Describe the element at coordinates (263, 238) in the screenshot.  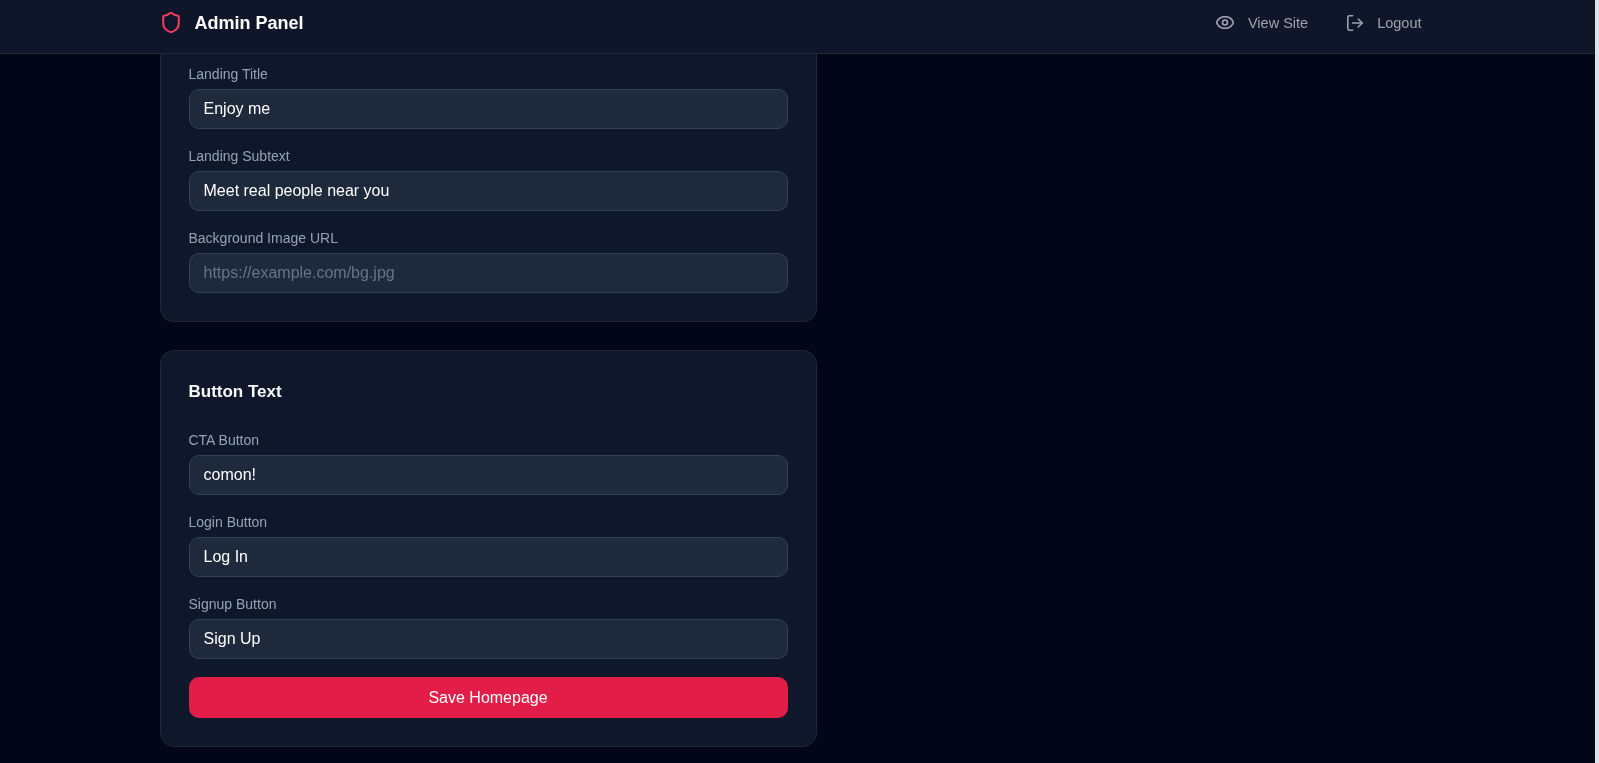
I see `field-label: Background Image URL` at that location.